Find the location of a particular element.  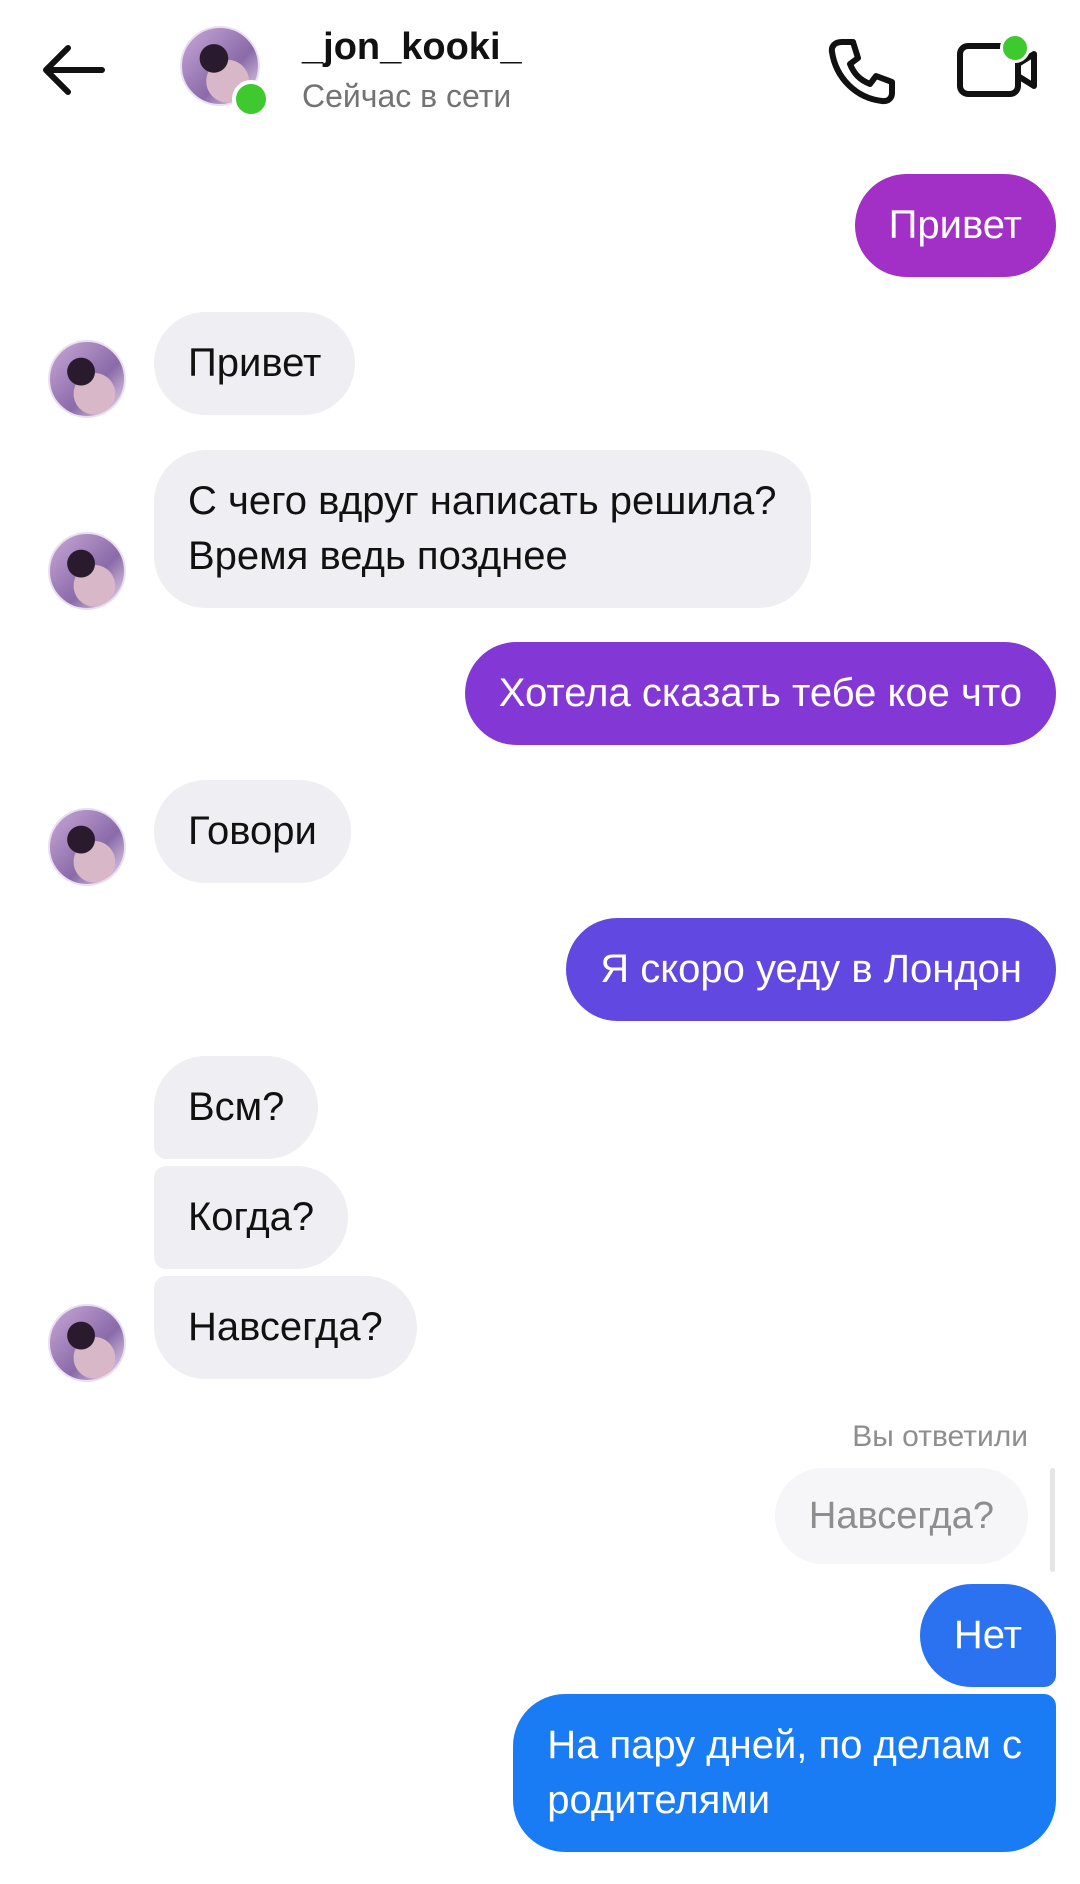

reply-quote: Навсегда? is located at coordinates (901, 1516).